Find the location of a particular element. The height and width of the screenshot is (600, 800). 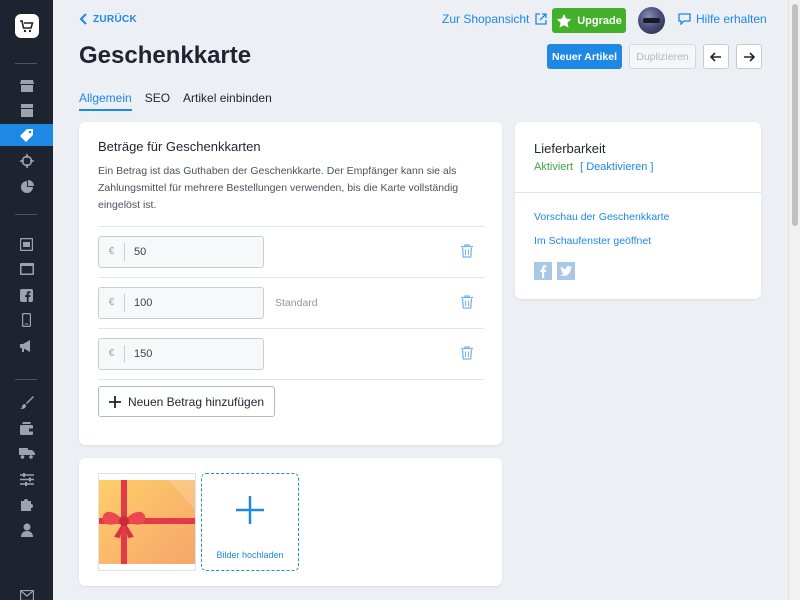

truck-icon is located at coordinates (26, 453).